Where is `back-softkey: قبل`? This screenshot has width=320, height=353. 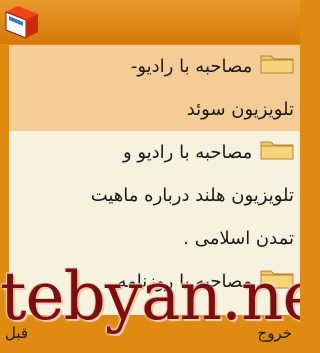 back-softkey: قبل is located at coordinates (16, 333).